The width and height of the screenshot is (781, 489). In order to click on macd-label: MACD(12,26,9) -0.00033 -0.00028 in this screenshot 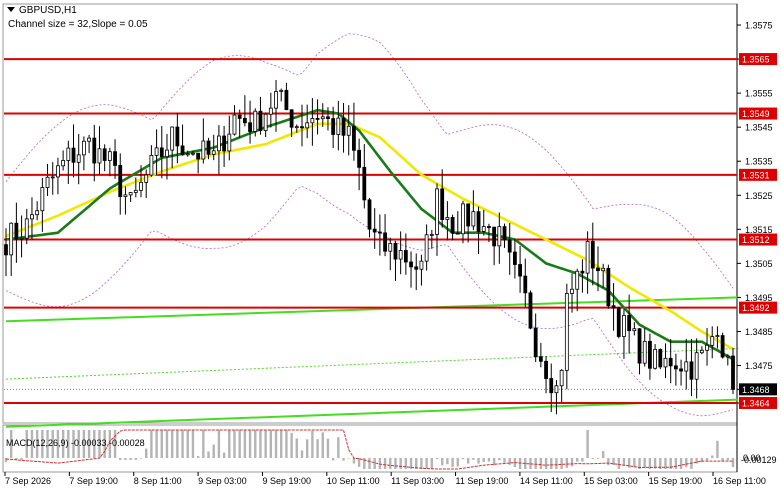, I will do `click(75, 443)`.